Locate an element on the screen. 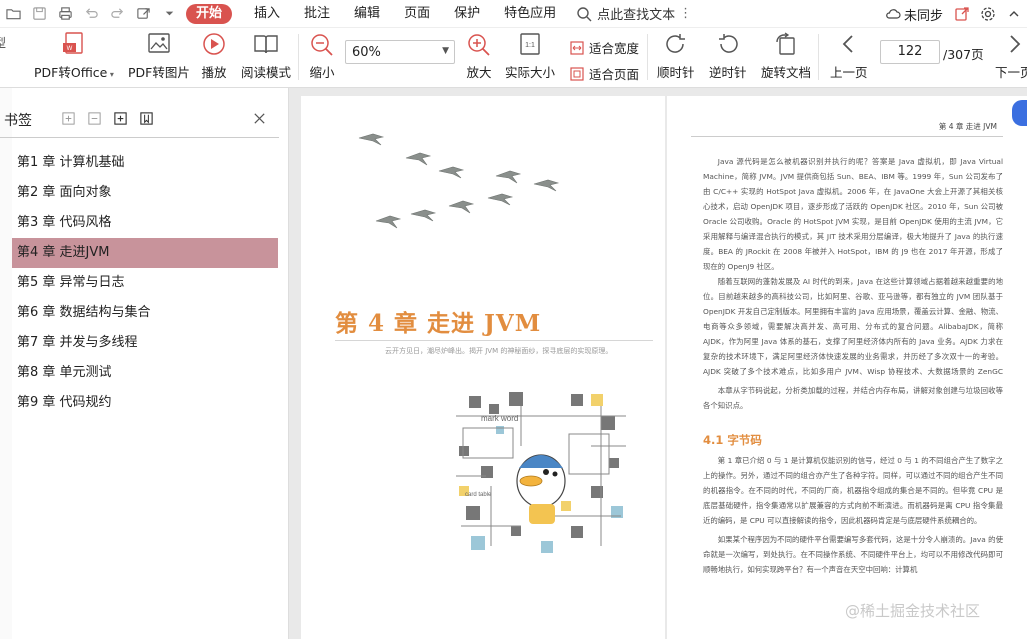 The width and height of the screenshot is (1027, 639). find-text-search: 点此查找文本 ⋮ is located at coordinates (634, 13).